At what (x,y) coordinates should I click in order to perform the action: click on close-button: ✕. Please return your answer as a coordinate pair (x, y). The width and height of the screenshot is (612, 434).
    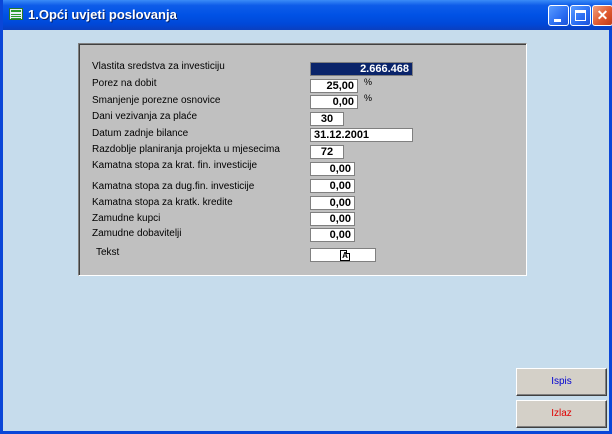
    Looking at the image, I should click on (602, 15).